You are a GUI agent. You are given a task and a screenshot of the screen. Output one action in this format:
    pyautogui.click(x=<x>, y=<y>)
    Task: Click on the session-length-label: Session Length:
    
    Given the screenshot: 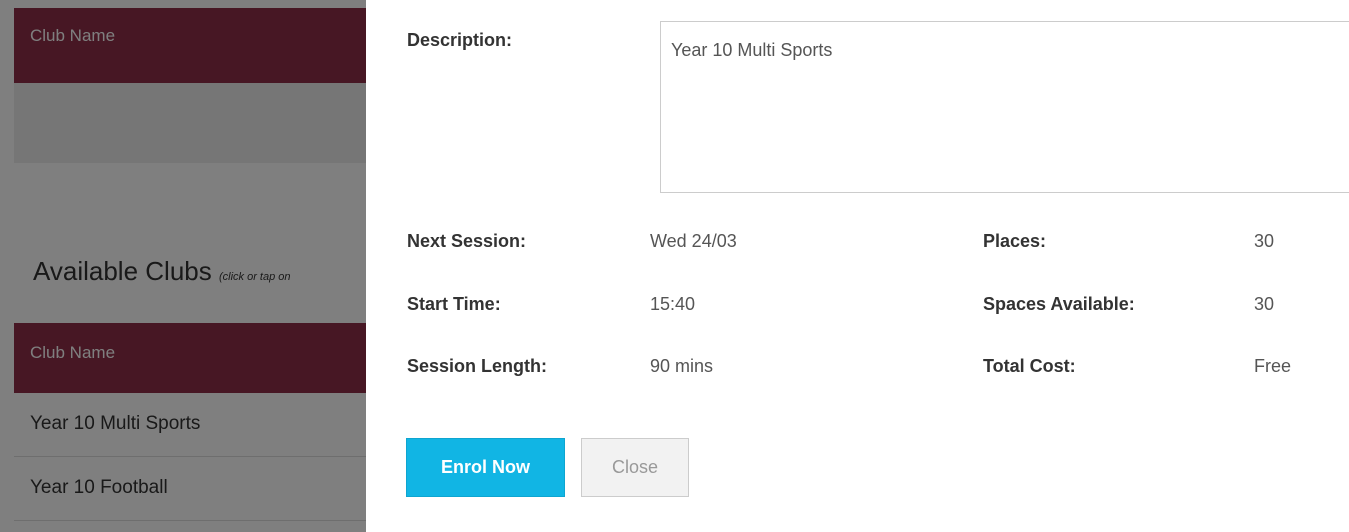 What is the action you would take?
    pyautogui.click(x=477, y=366)
    